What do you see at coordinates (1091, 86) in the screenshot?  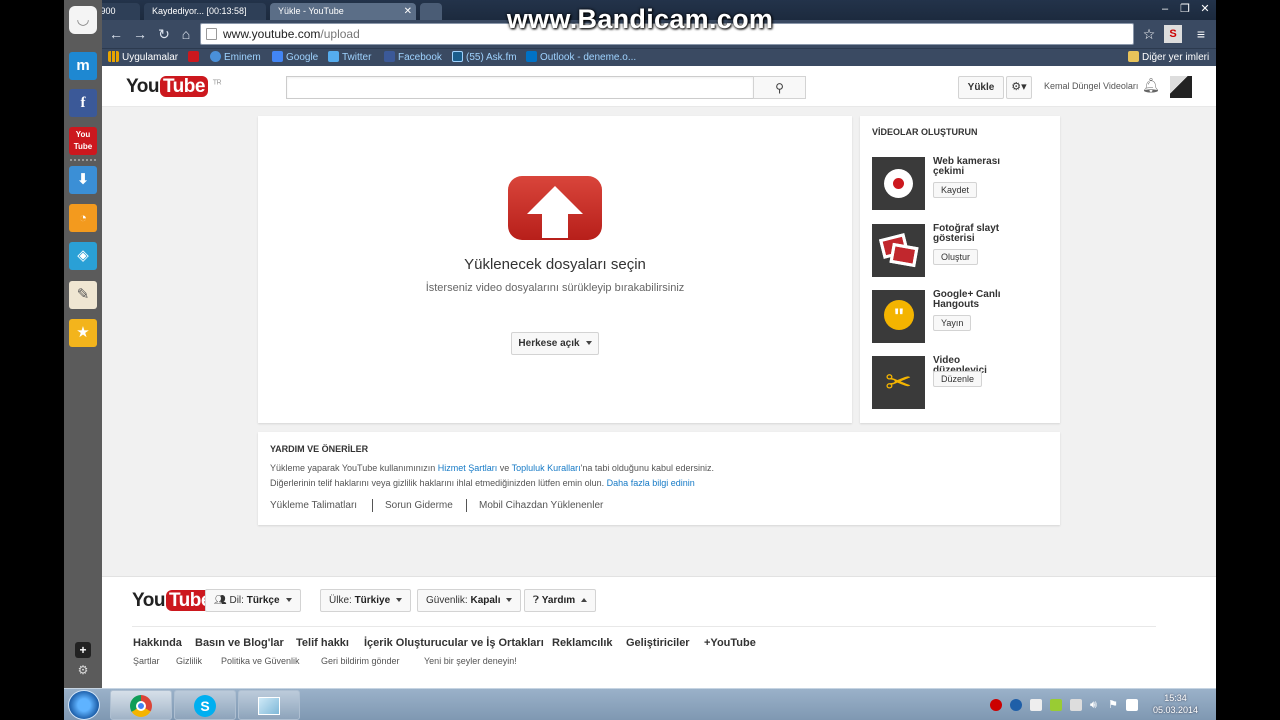 I see `channel-name: Kemal Düngel Videoları` at bounding box center [1091, 86].